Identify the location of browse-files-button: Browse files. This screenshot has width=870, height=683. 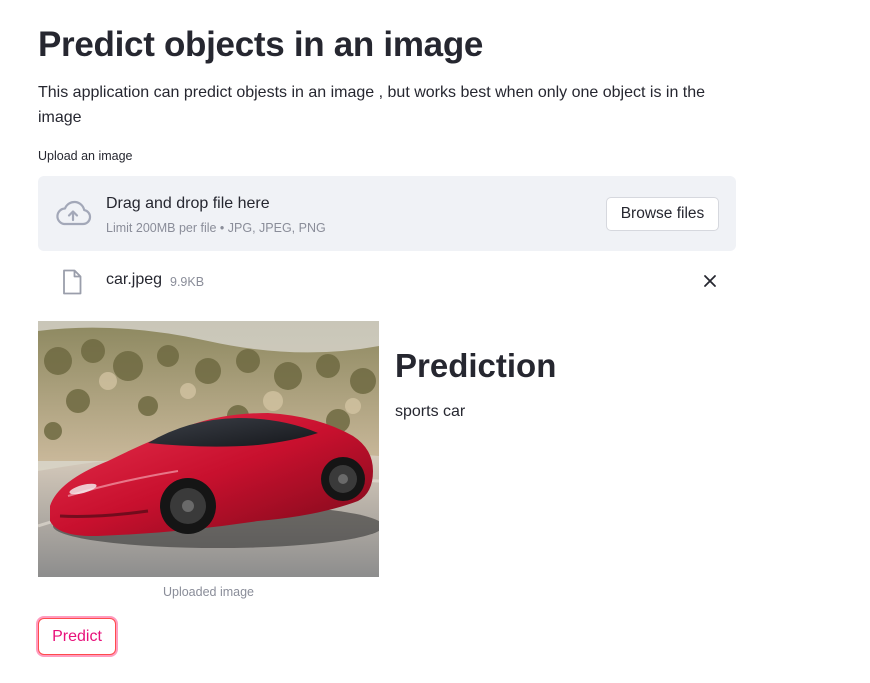
(662, 214).